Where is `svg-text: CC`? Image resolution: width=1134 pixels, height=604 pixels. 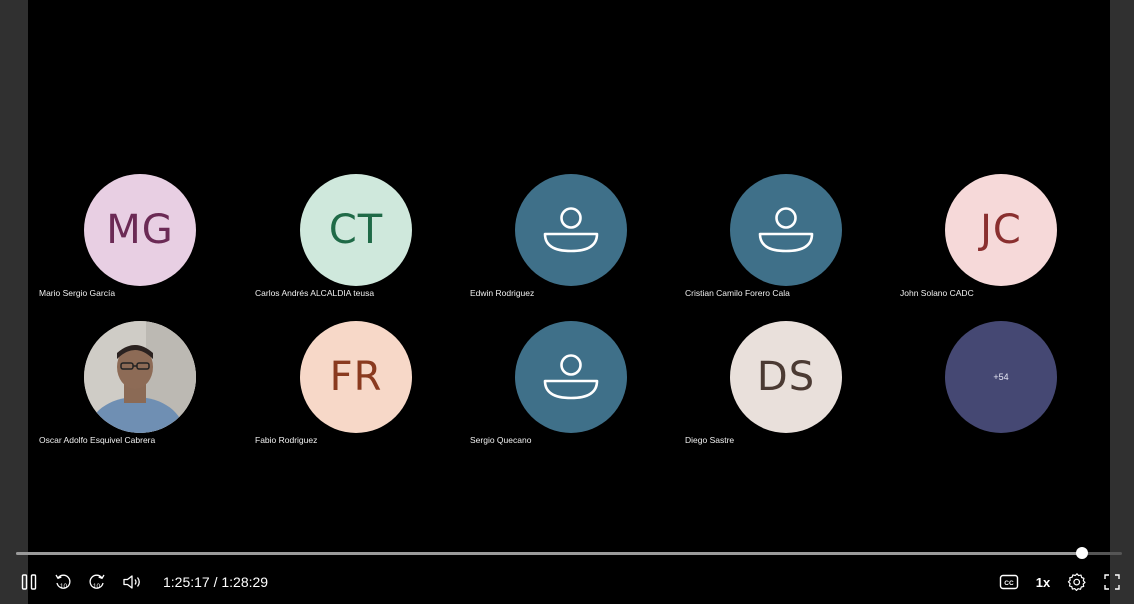 svg-text: CC is located at coordinates (1009, 583).